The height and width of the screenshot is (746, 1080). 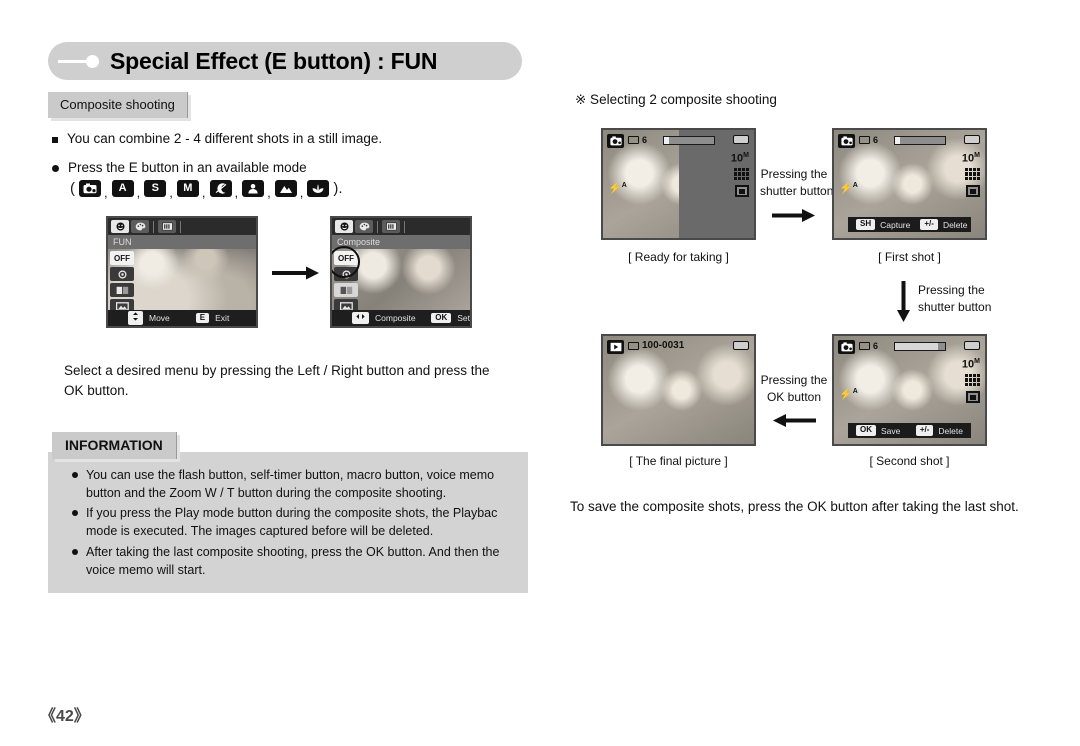 I want to click on arrow-right-step1-icon, so click(x=793, y=215).